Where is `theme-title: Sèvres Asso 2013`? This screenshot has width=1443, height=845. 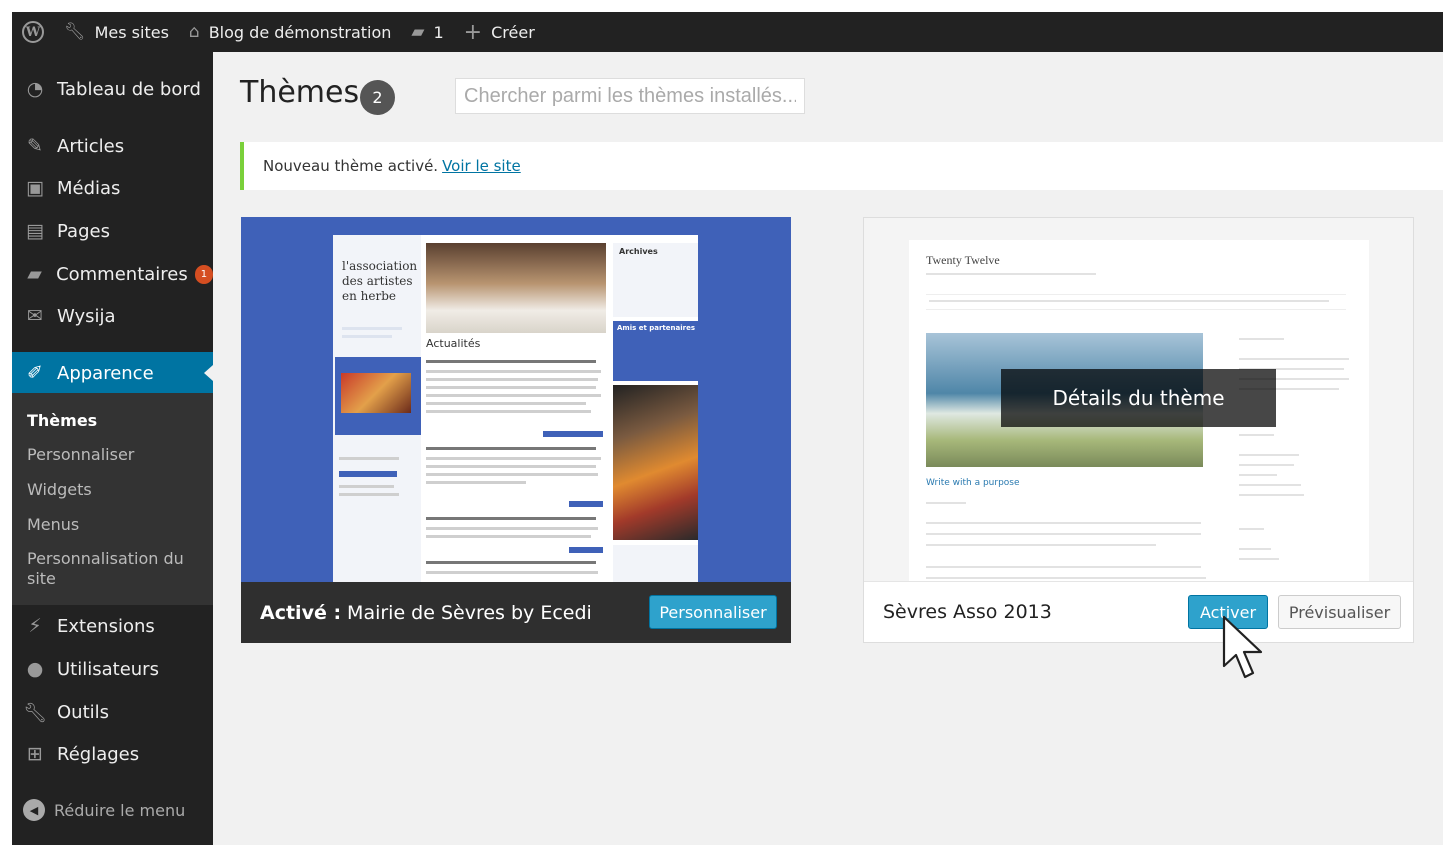
theme-title: Sèvres Asso 2013 is located at coordinates (967, 612).